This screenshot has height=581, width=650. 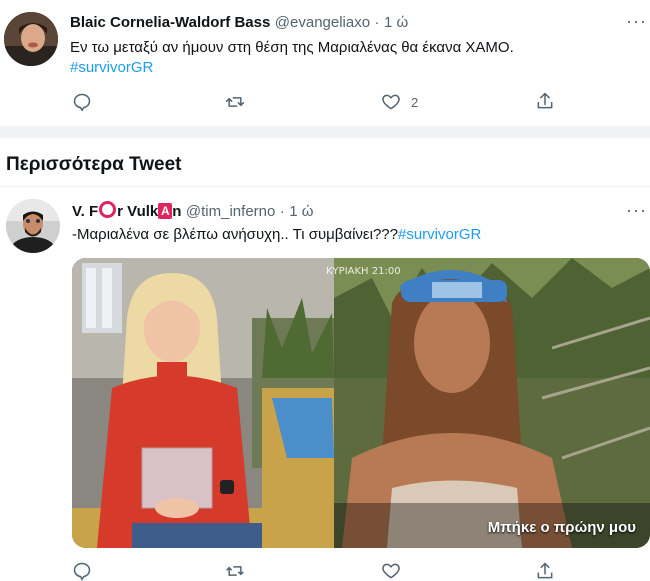 What do you see at coordinates (138, 211) in the screenshot?
I see `name-part-2: r Vulk` at bounding box center [138, 211].